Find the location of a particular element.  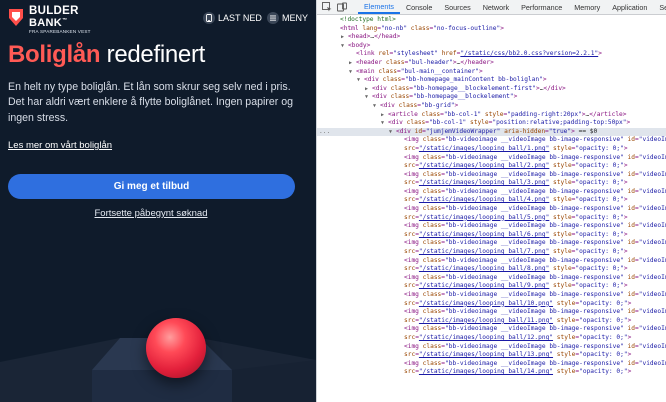

dom-tree-line: ▼ <body> is located at coordinates (491, 46).